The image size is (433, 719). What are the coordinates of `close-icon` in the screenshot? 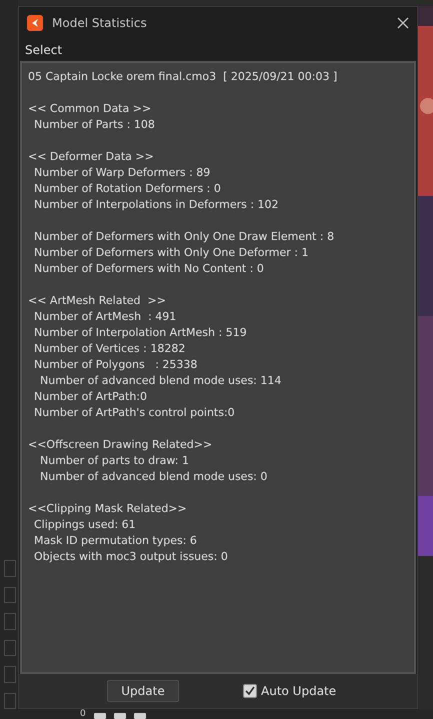 It's located at (403, 23).